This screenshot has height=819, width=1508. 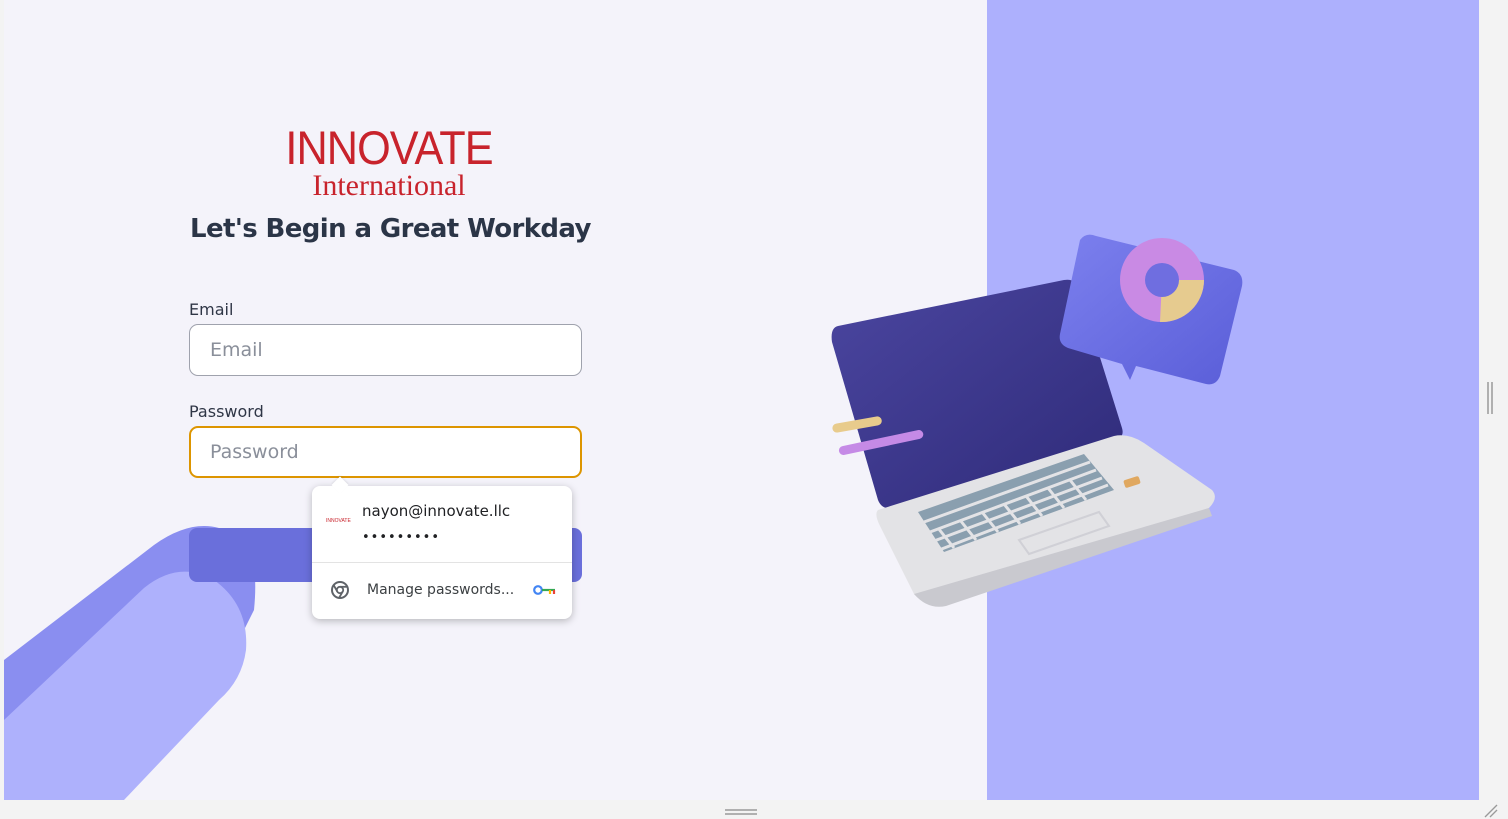 What do you see at coordinates (385, 350) in the screenshot?
I see `email-field` at bounding box center [385, 350].